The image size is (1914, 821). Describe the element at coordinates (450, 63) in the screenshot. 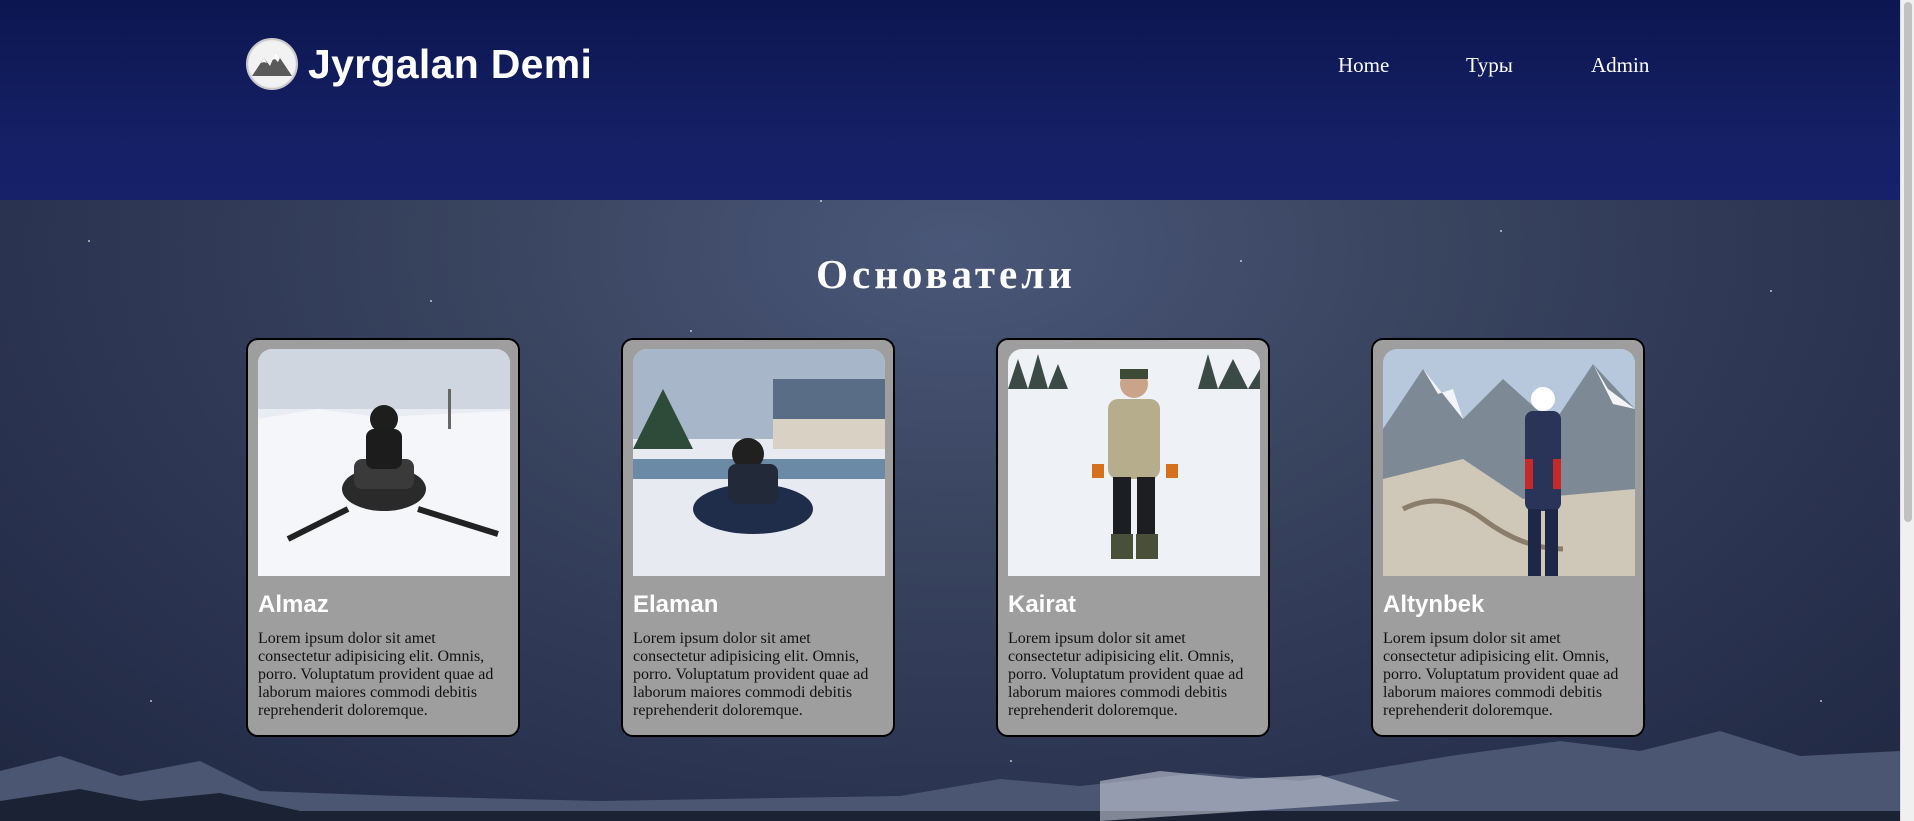

I see `brand-name: Jyrgalan Demi` at that location.